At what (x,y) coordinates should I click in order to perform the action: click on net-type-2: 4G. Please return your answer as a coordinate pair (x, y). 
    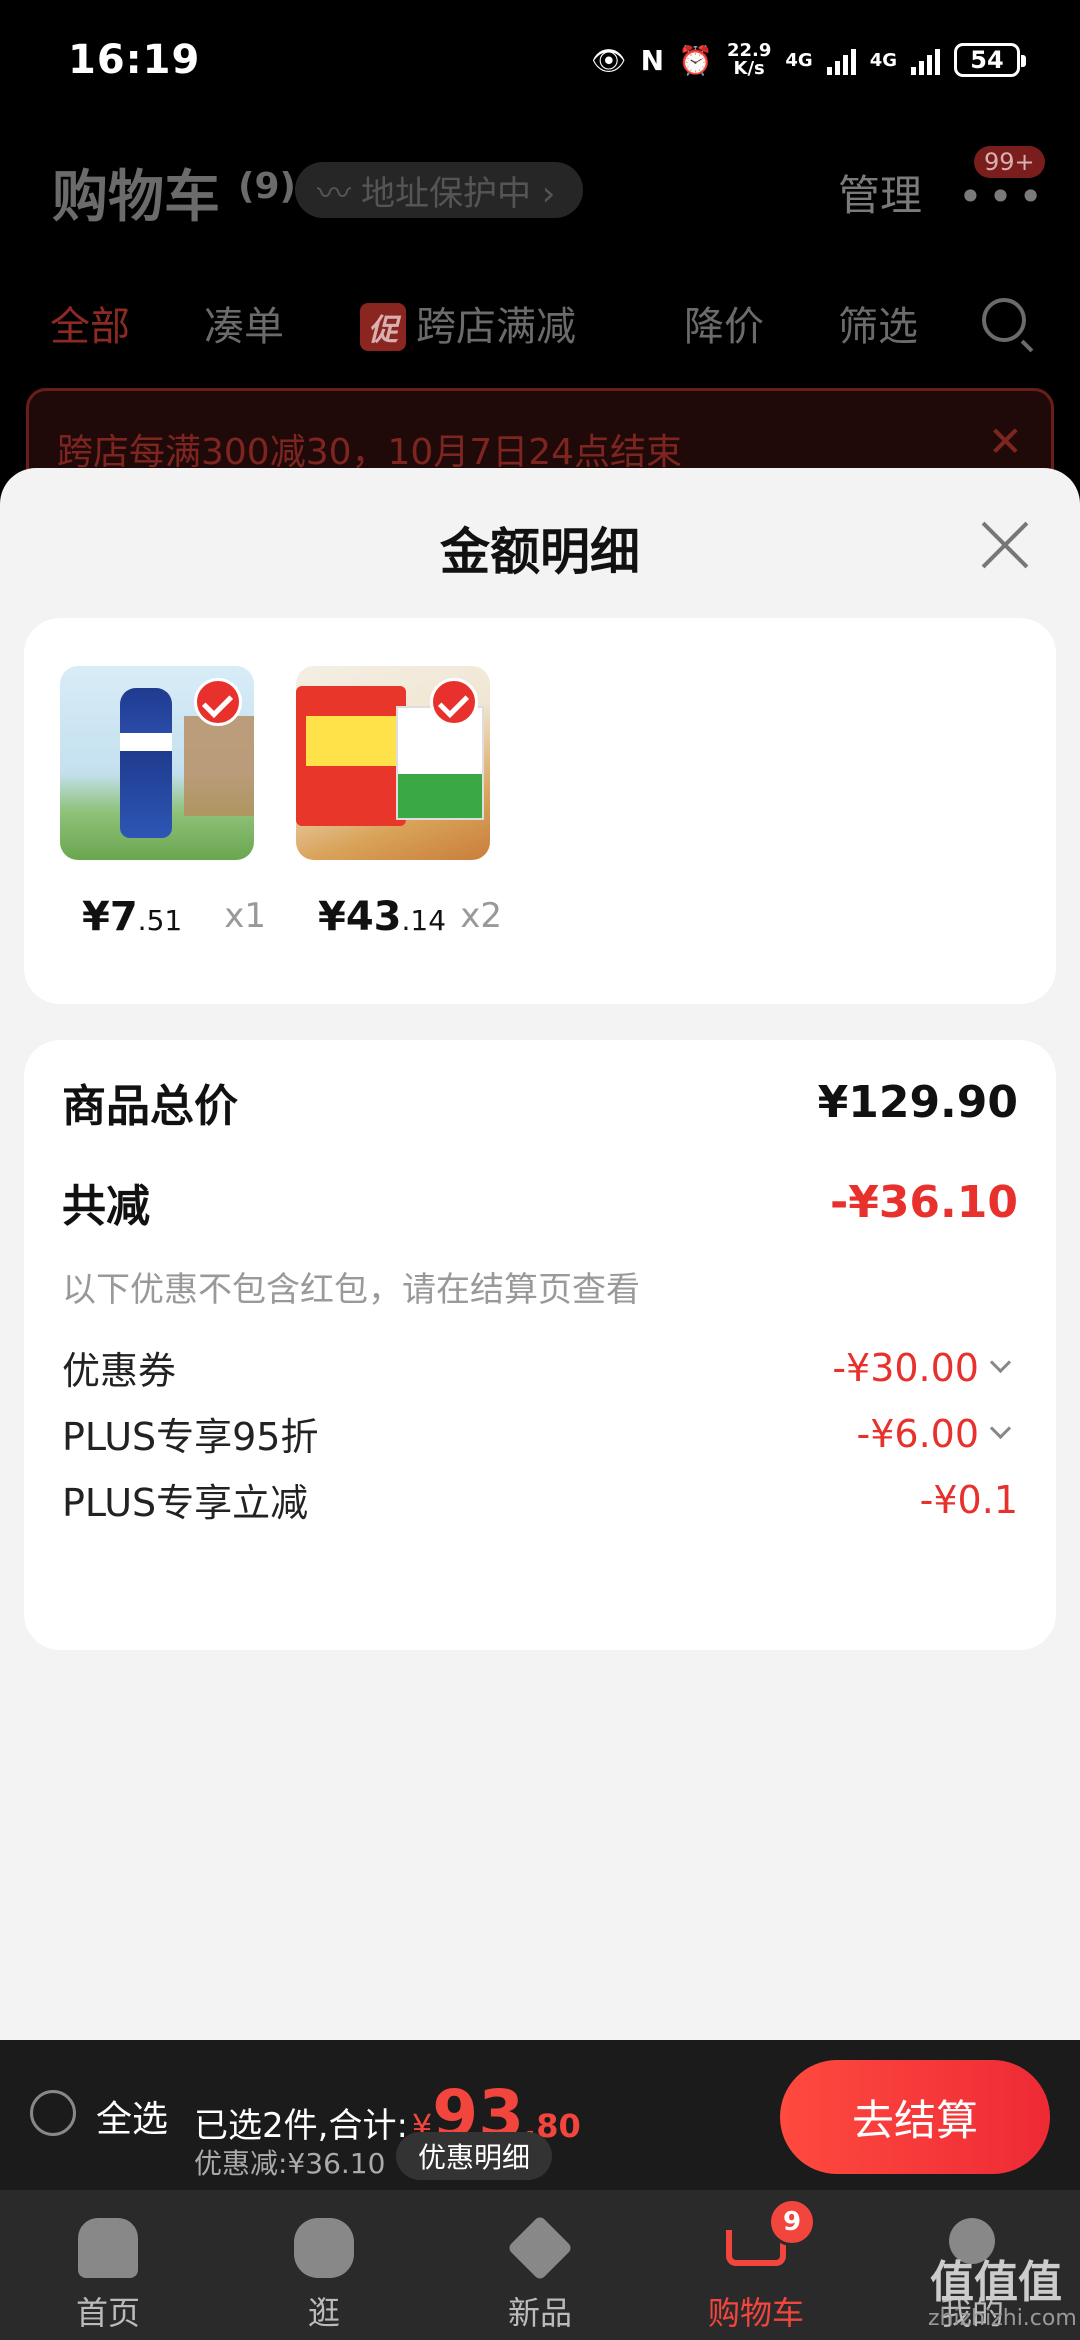
    Looking at the image, I should click on (883, 60).